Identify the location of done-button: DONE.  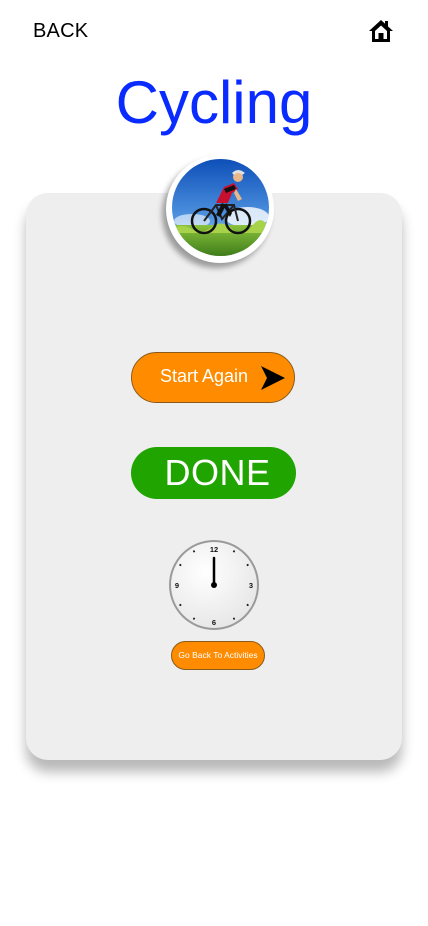
(213, 473).